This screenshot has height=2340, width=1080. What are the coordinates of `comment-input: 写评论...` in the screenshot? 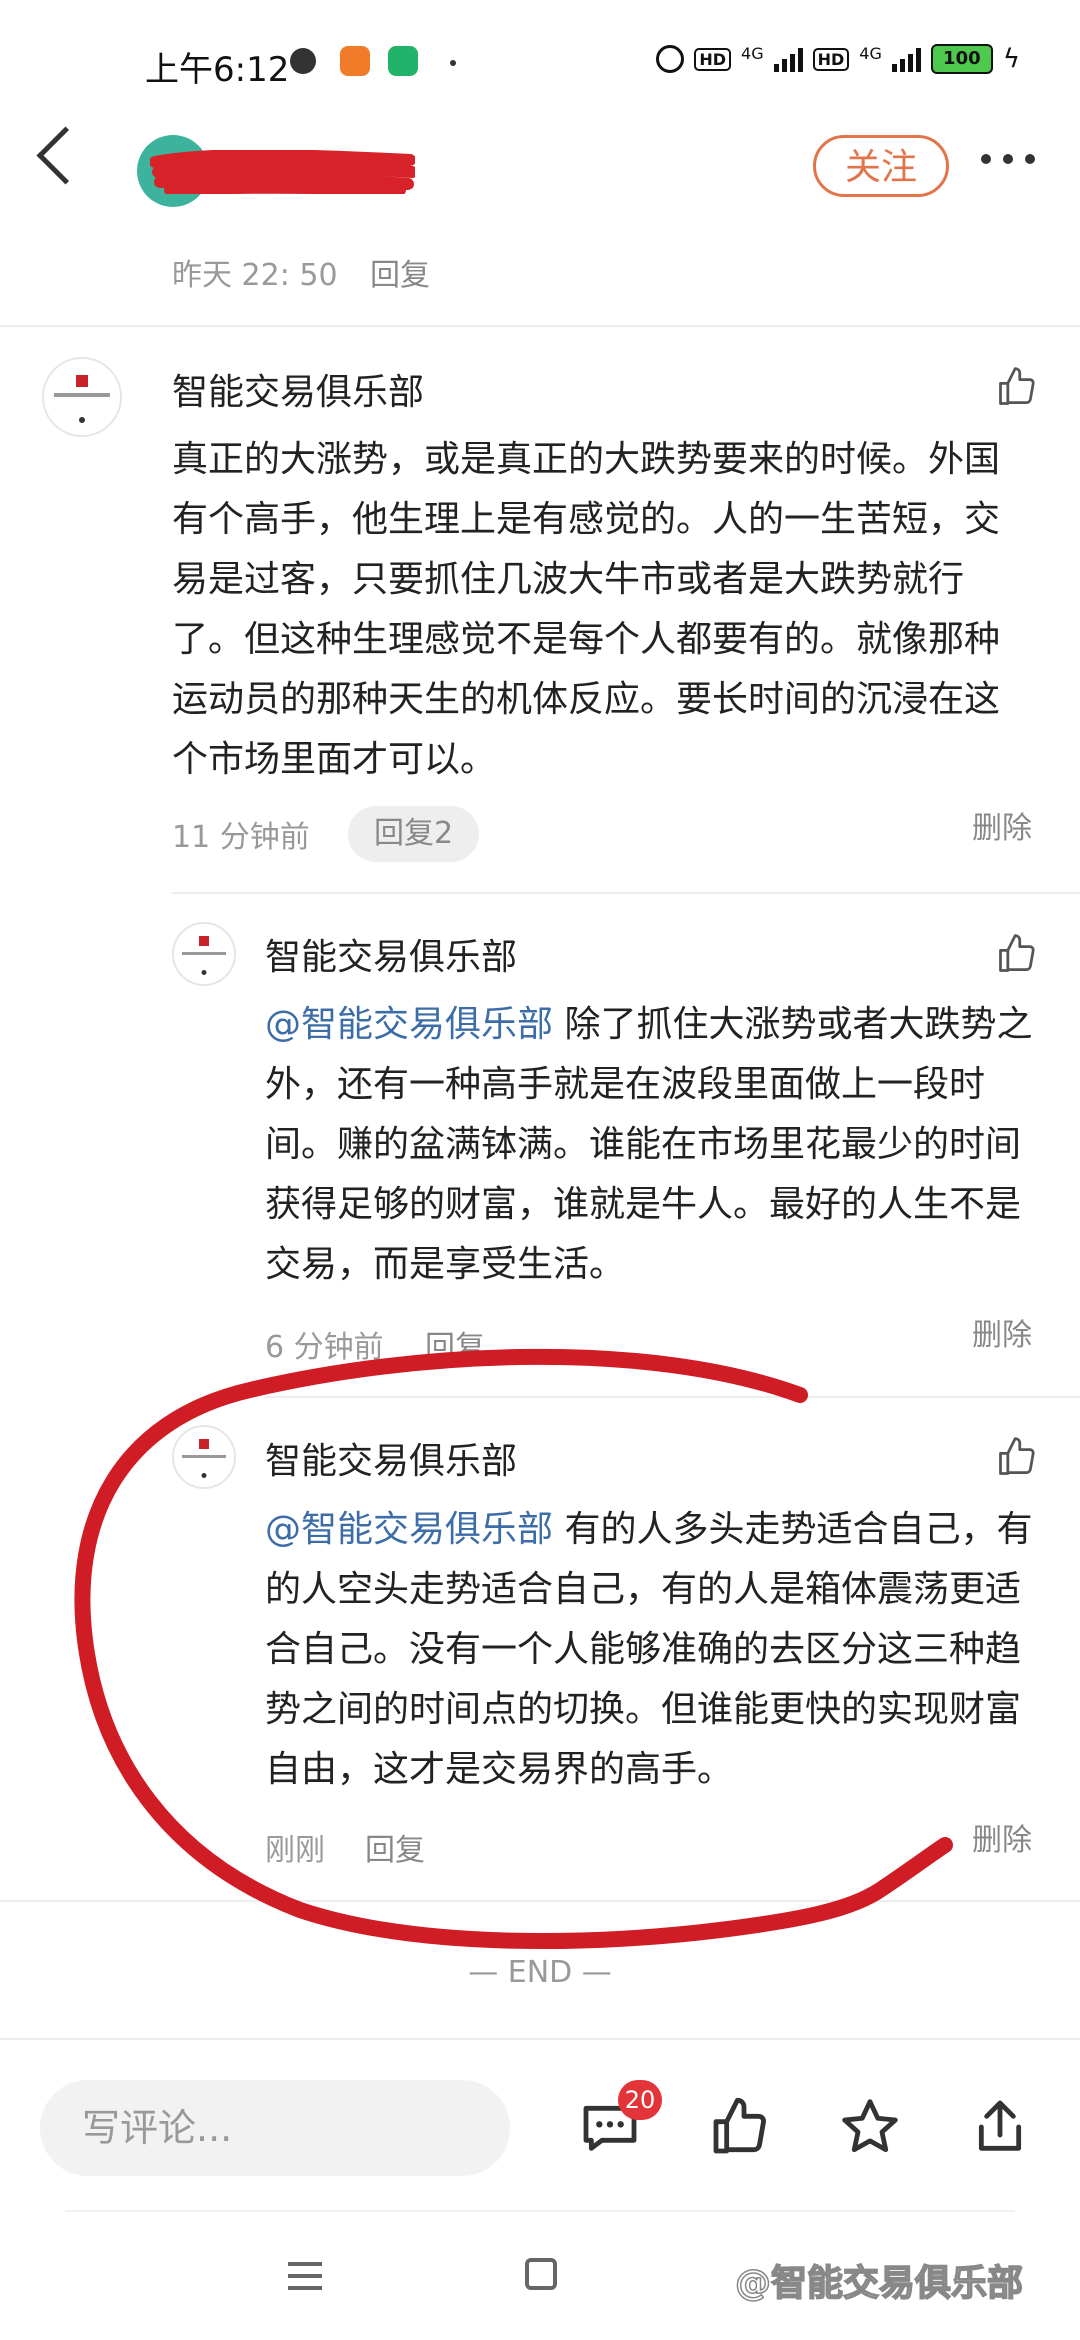 It's located at (275, 2128).